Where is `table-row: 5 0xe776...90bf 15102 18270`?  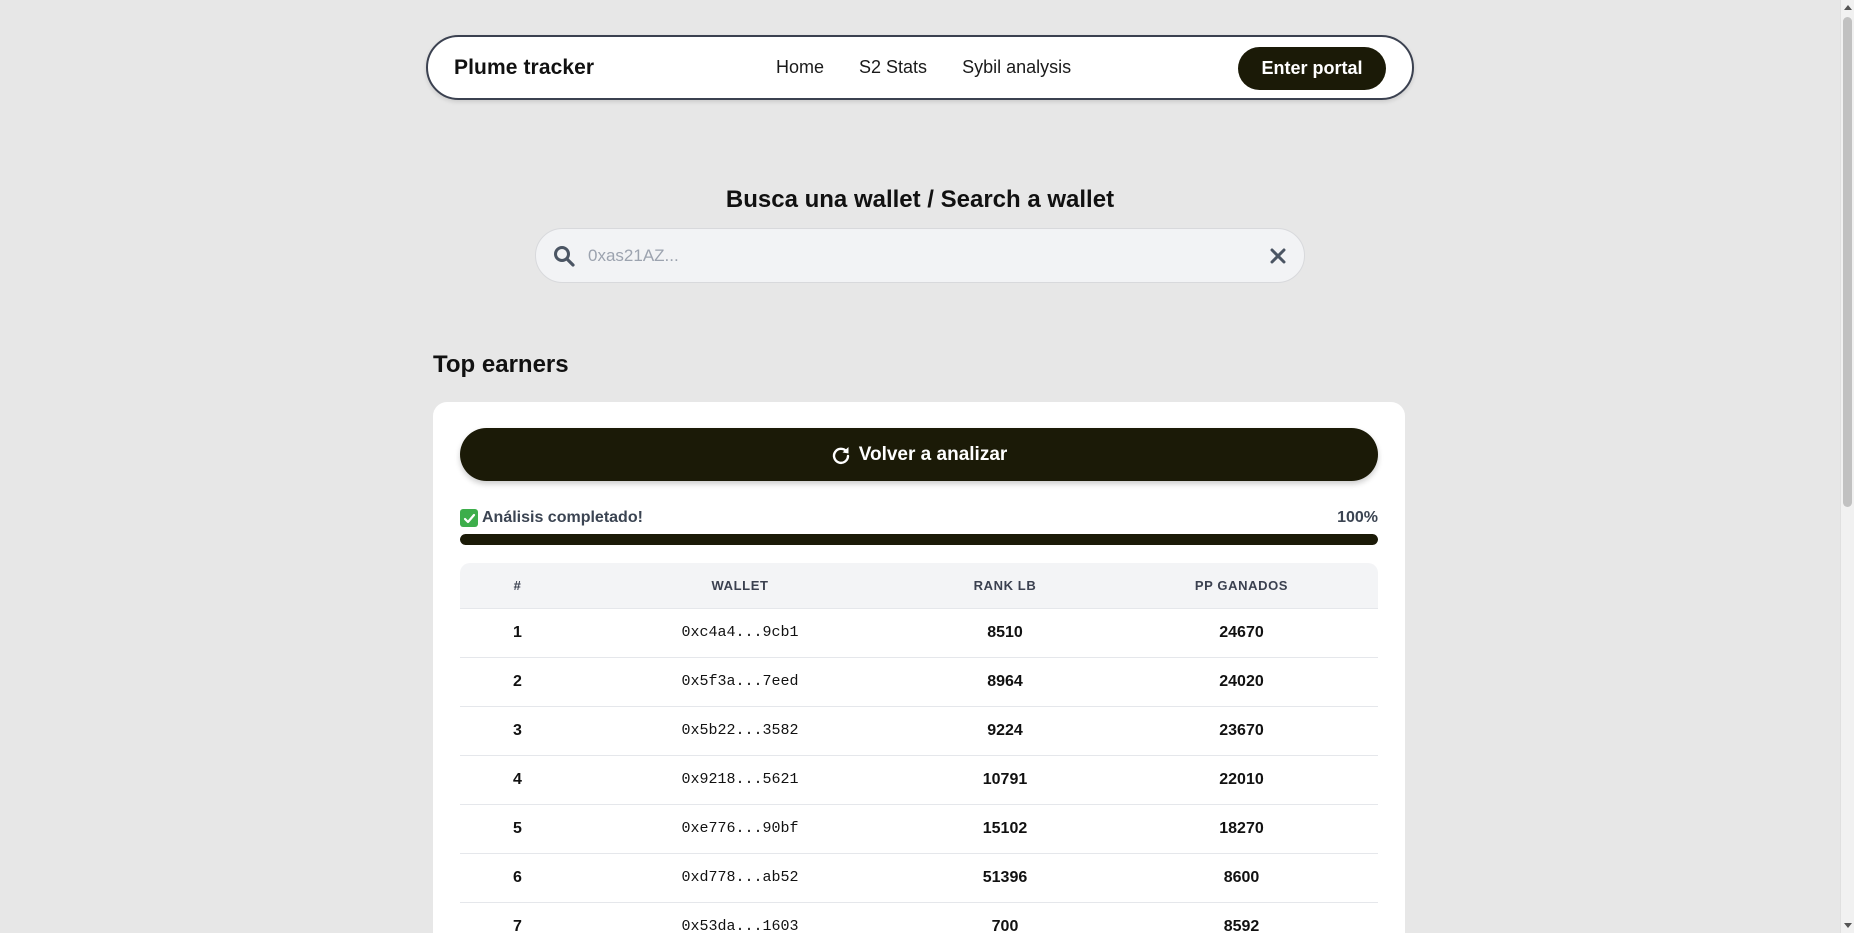
table-row: 5 0xe776...90bf 15102 18270 is located at coordinates (919, 829).